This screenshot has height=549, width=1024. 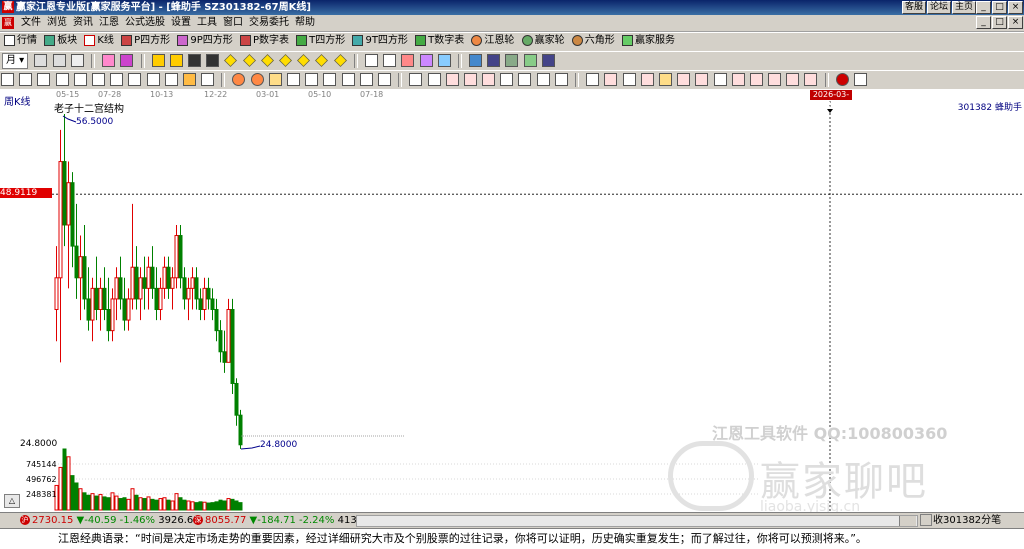 What do you see at coordinates (593, 79) in the screenshot?
I see `chart-type-icon` at bounding box center [593, 79].